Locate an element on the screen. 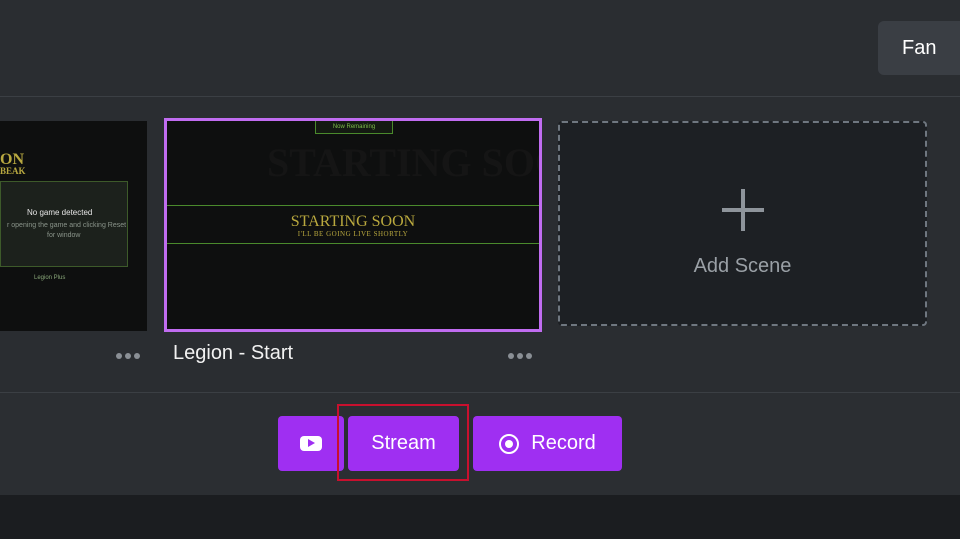  youtube-button is located at coordinates (311, 443).